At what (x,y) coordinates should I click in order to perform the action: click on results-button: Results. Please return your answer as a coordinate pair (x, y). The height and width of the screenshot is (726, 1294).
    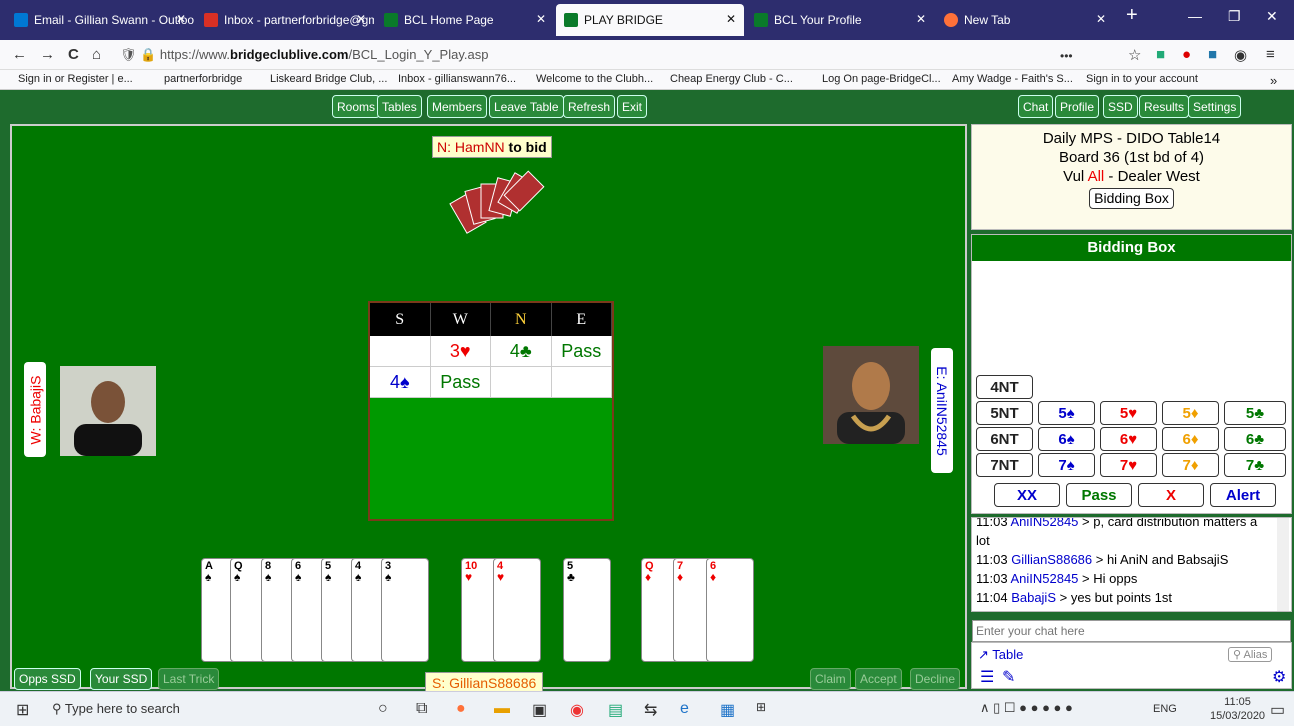
    Looking at the image, I should click on (1164, 106).